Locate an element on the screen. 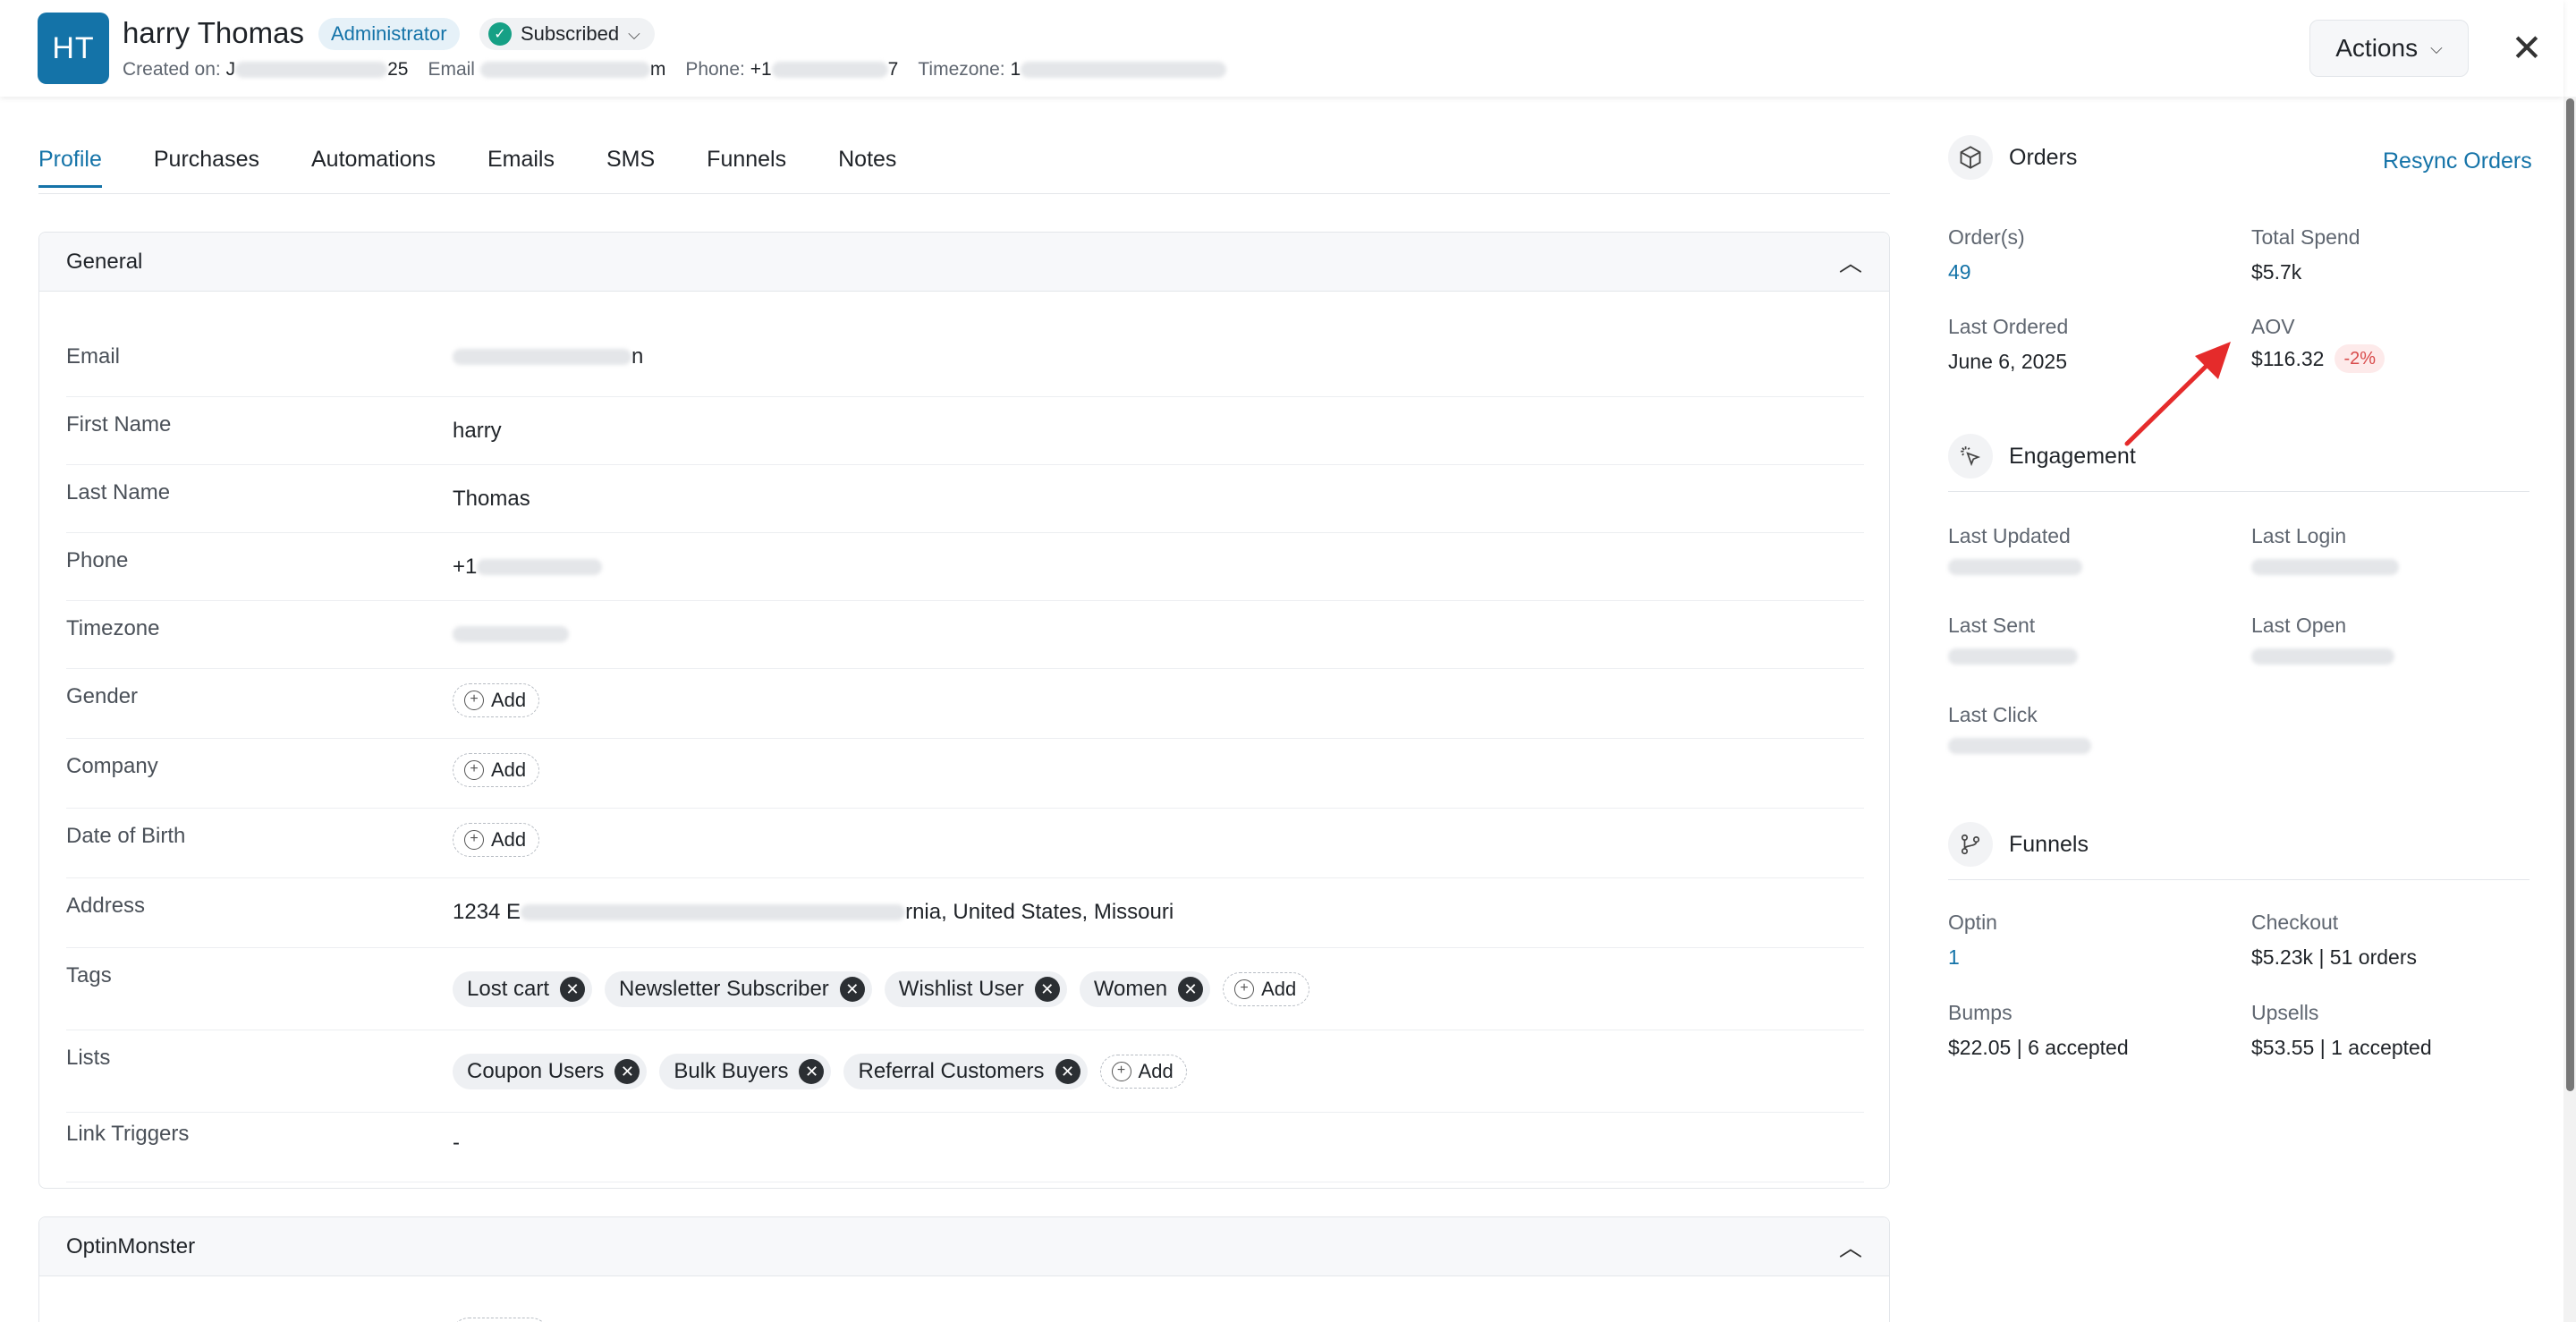 The width and height of the screenshot is (2576, 1322). field-label: Last Name is located at coordinates (118, 492).